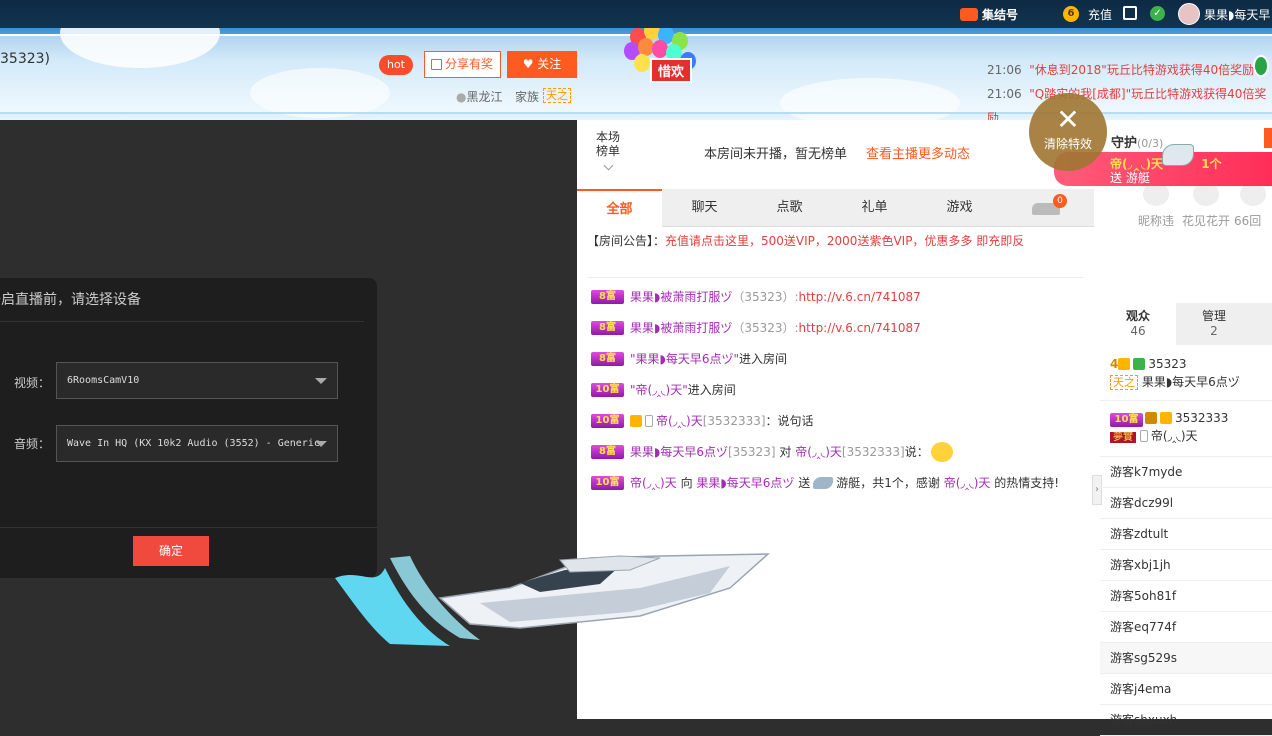  Describe the element at coordinates (959, 208) in the screenshot. I see `tab-games: 游戏` at that location.